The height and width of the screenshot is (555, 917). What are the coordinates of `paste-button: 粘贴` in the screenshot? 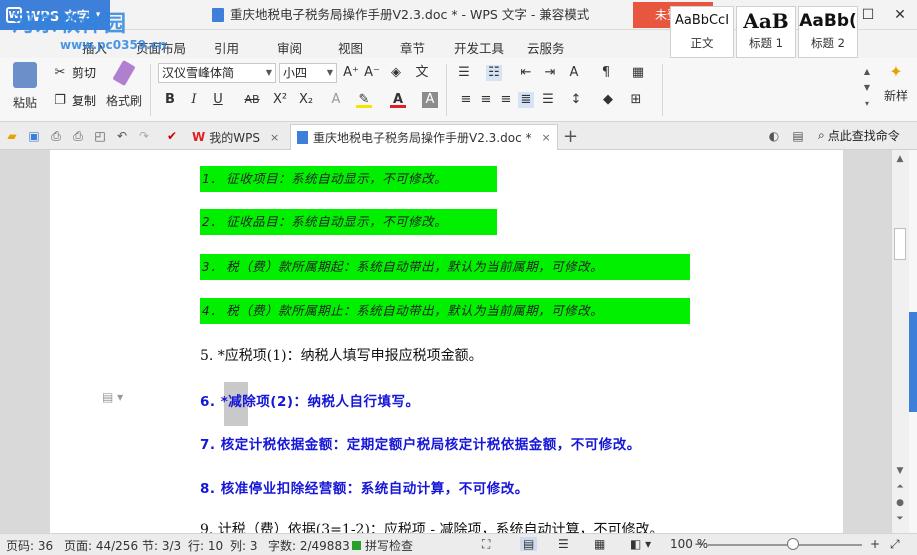 It's located at (25, 86).